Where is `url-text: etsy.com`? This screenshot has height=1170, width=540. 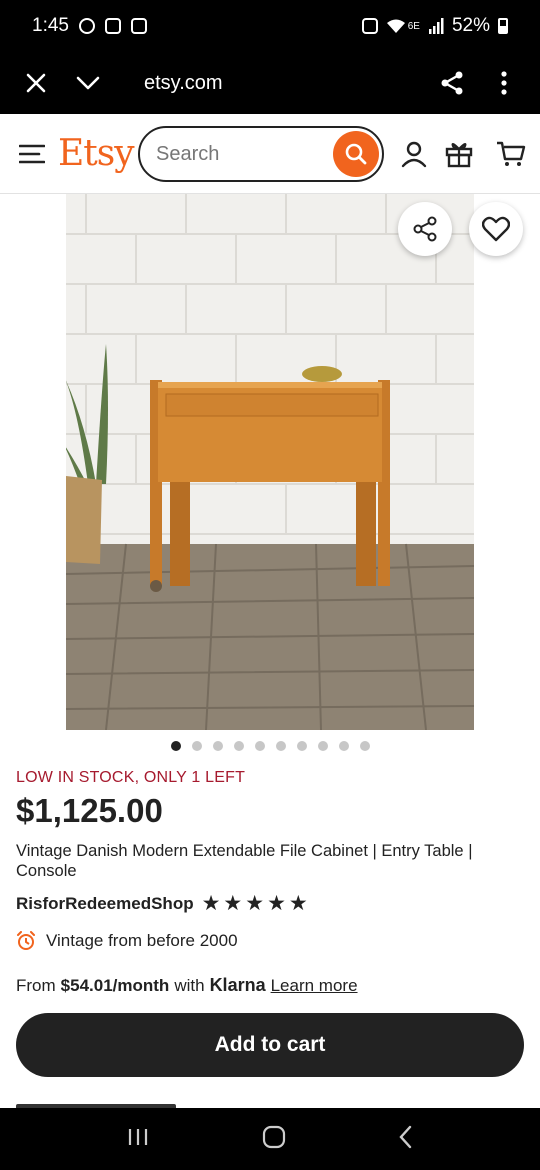
url-text: etsy.com is located at coordinates (183, 83).